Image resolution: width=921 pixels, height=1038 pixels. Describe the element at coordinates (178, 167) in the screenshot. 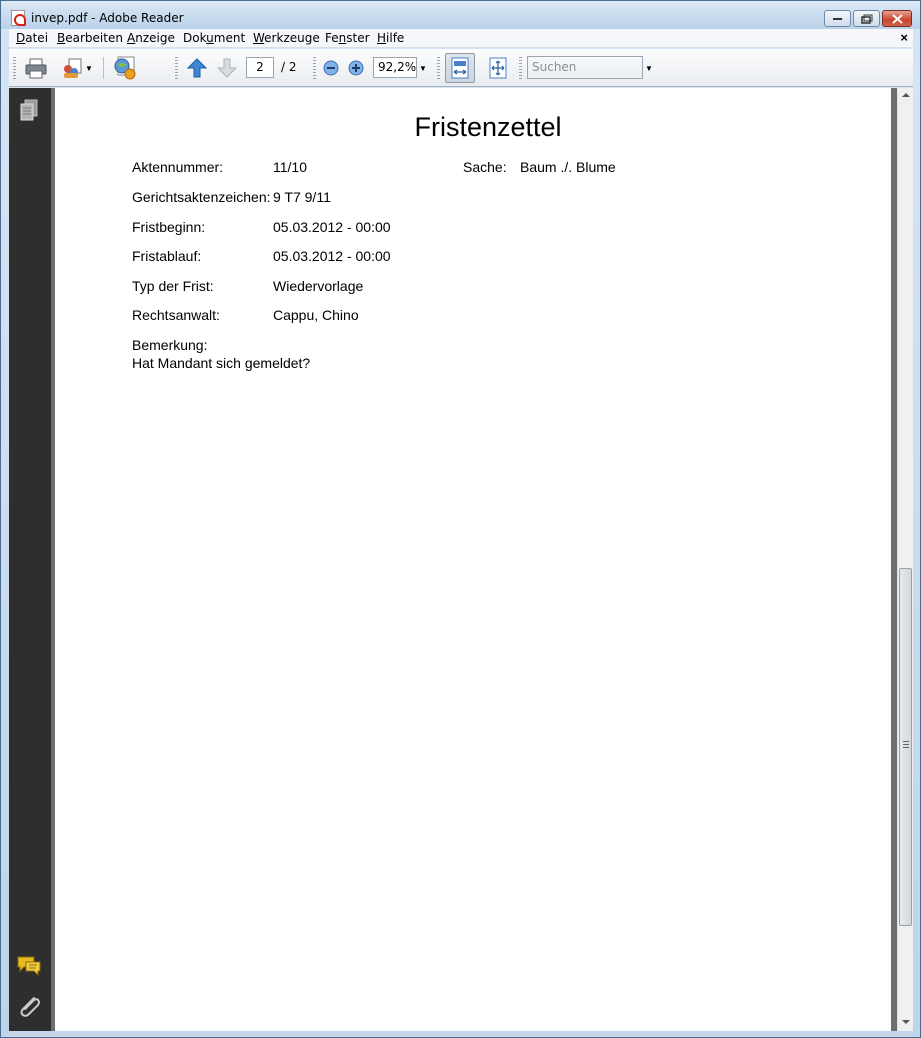

I see `field-label-aktennummer: Aktennummer:` at that location.